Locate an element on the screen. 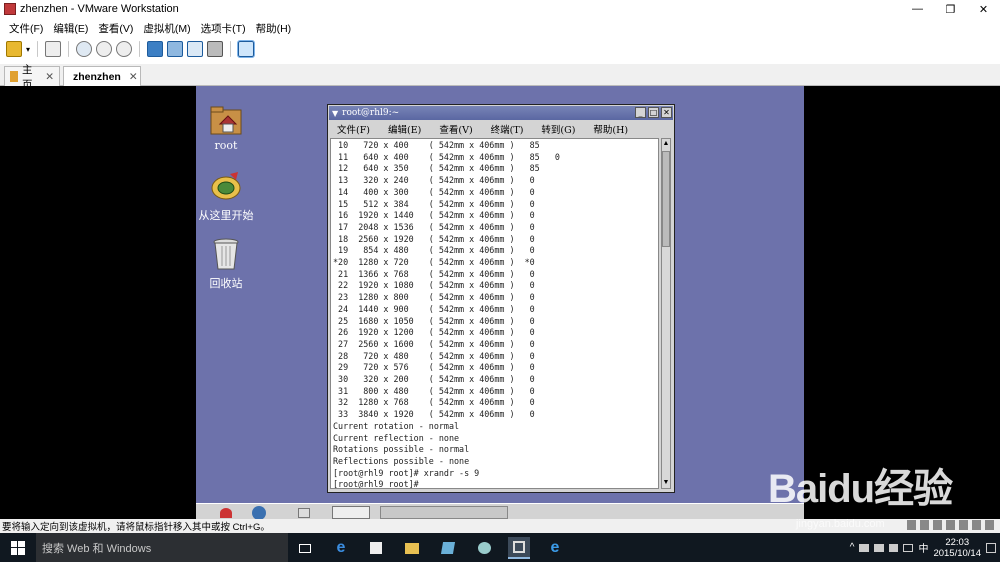 Image resolution: width=1000 pixels, height=562 pixels. guest-panel is located at coordinates (500, 511).